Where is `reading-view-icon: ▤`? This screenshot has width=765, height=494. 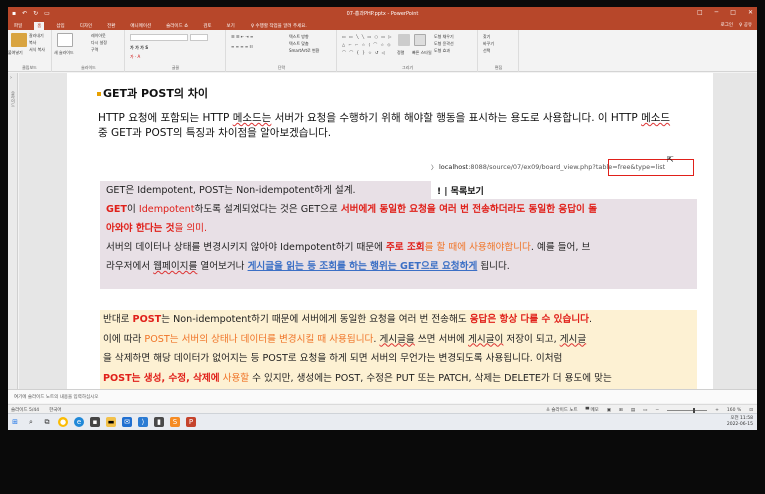
reading-view-icon: ▤ is located at coordinates (633, 410).